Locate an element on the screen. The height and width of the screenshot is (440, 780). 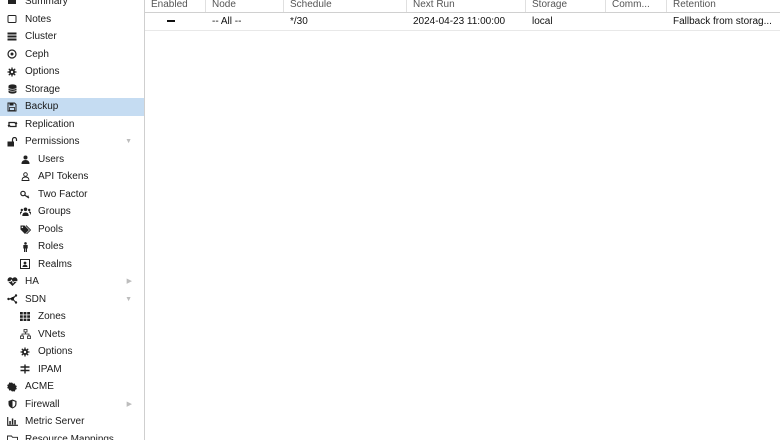
sdn-icon is located at coordinates (12, 300).